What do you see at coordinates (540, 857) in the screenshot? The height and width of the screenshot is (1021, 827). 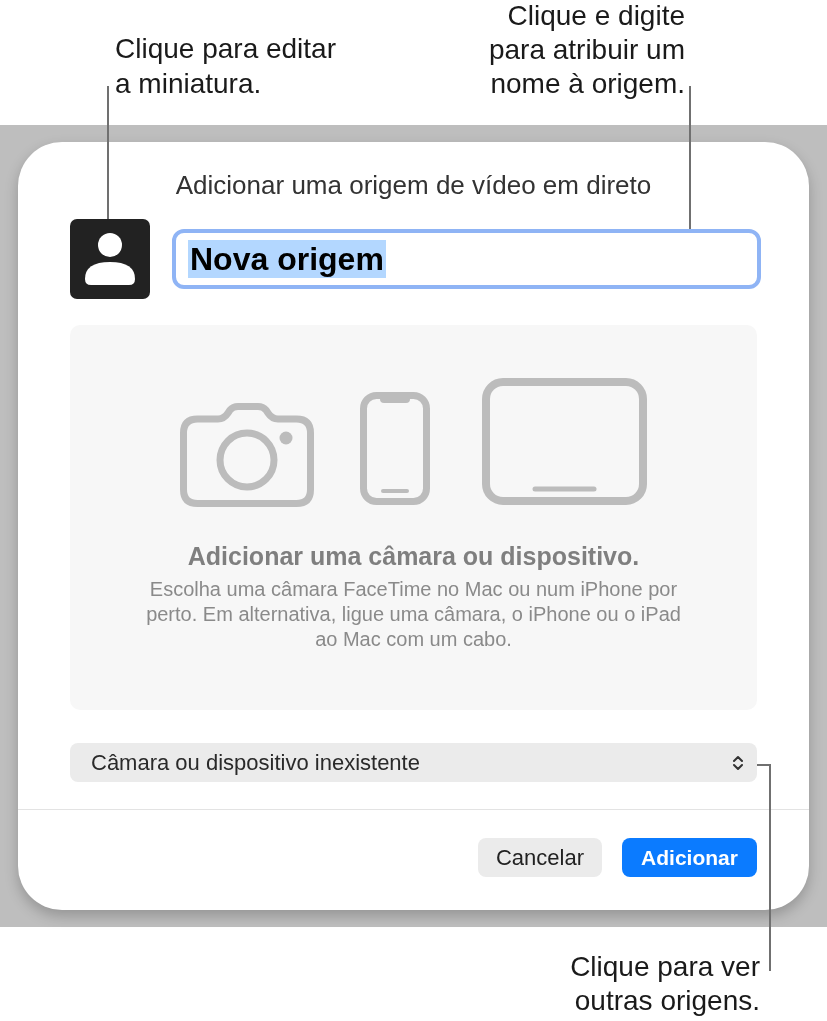 I see `cancel-button: Cancelar` at bounding box center [540, 857].